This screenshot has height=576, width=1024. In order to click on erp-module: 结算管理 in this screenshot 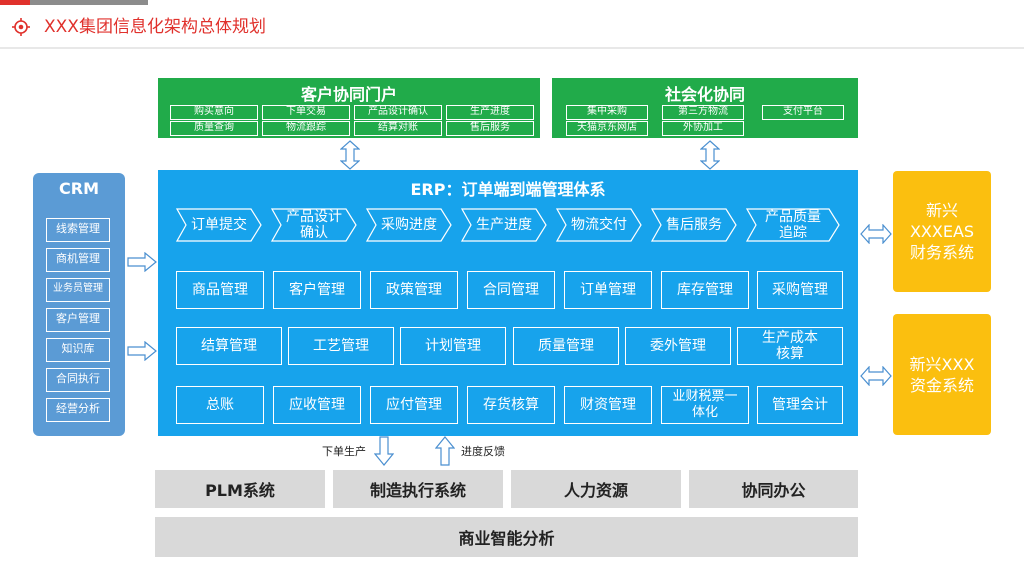, I will do `click(229, 346)`.